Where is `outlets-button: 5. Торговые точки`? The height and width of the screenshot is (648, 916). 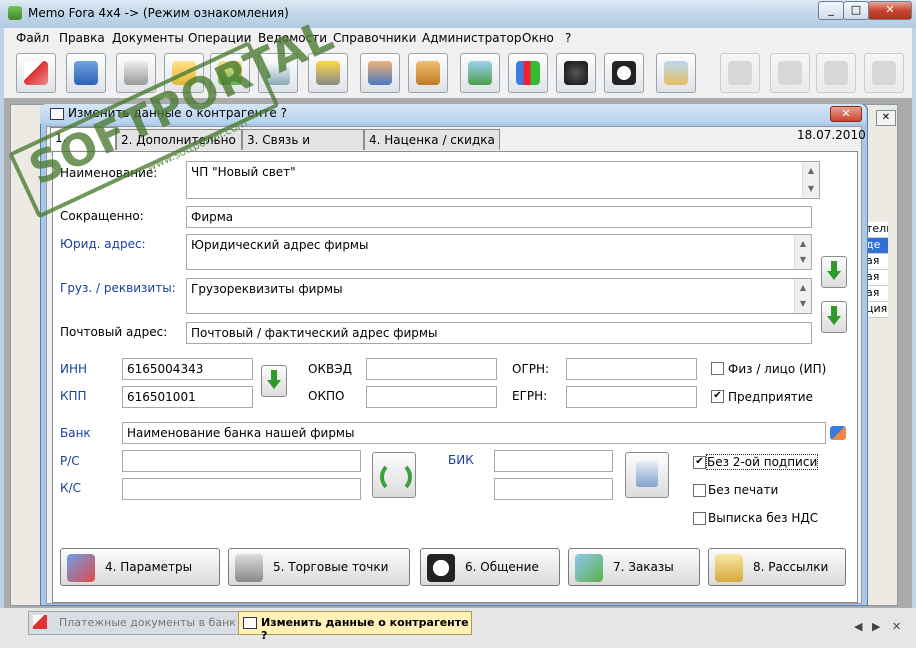
outlets-button: 5. Торговые точки is located at coordinates (319, 567).